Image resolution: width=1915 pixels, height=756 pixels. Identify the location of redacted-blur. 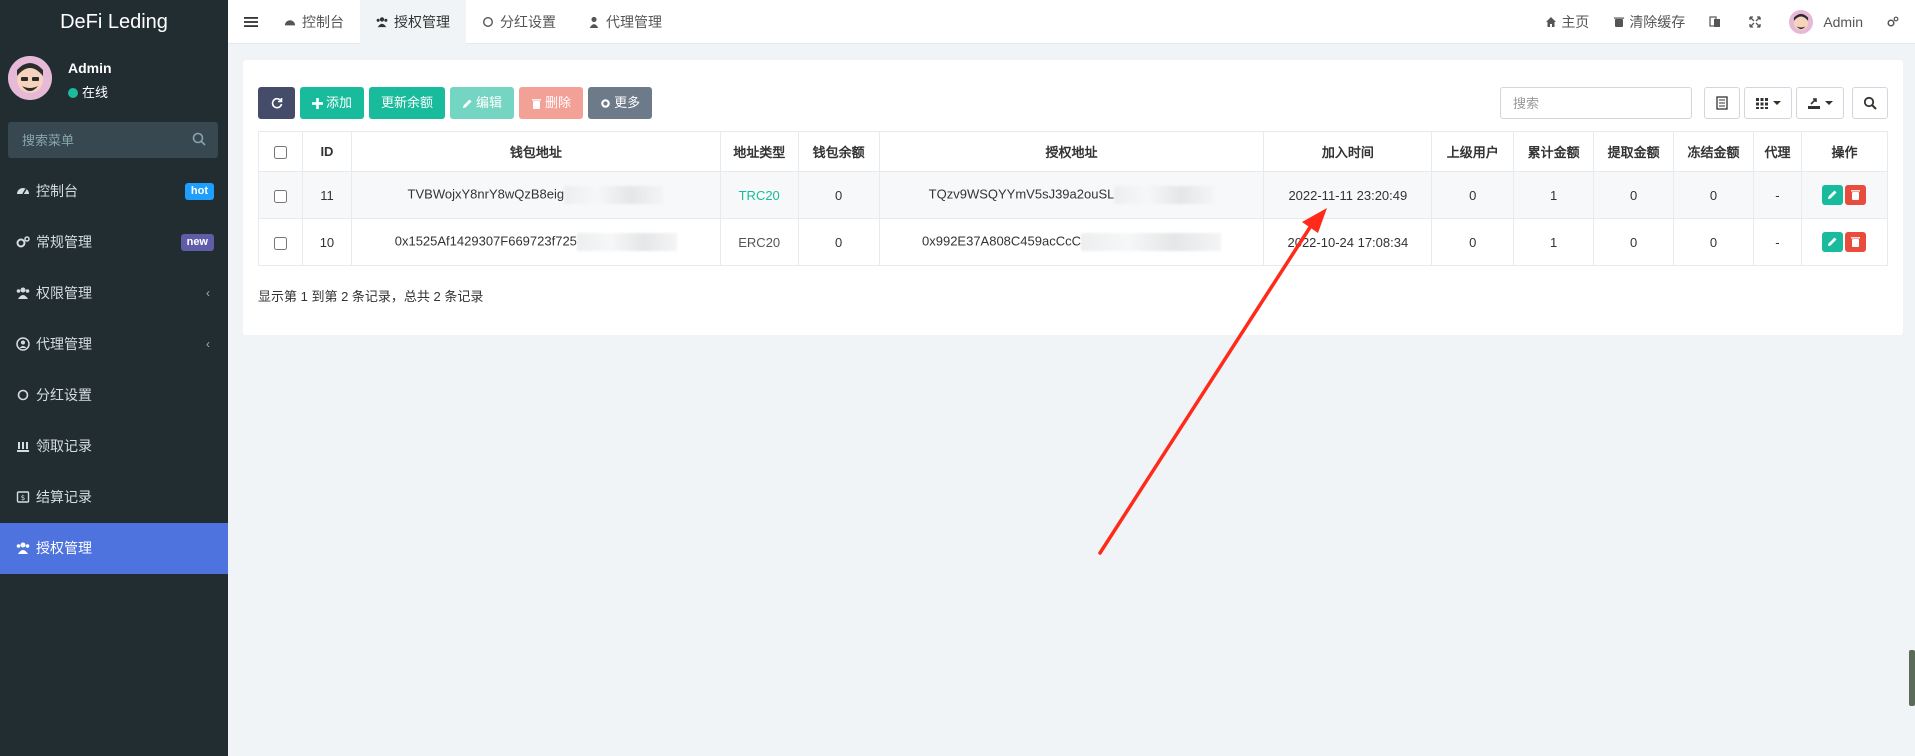
(1164, 195).